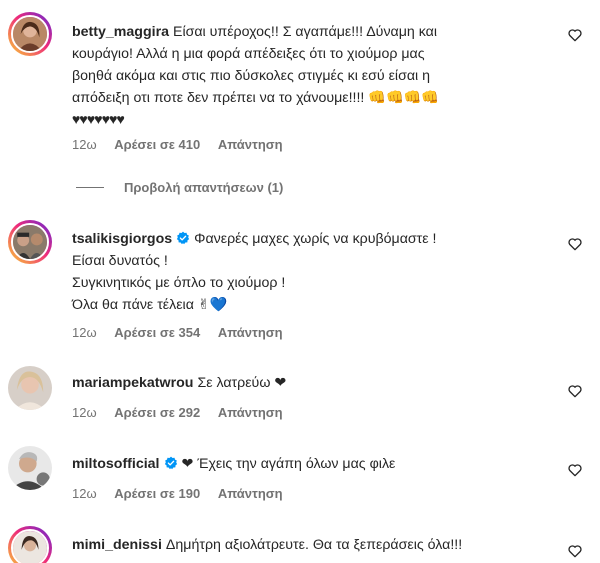  Describe the element at coordinates (132, 383) in the screenshot. I see `comment-username: mariampekatwrou` at that location.